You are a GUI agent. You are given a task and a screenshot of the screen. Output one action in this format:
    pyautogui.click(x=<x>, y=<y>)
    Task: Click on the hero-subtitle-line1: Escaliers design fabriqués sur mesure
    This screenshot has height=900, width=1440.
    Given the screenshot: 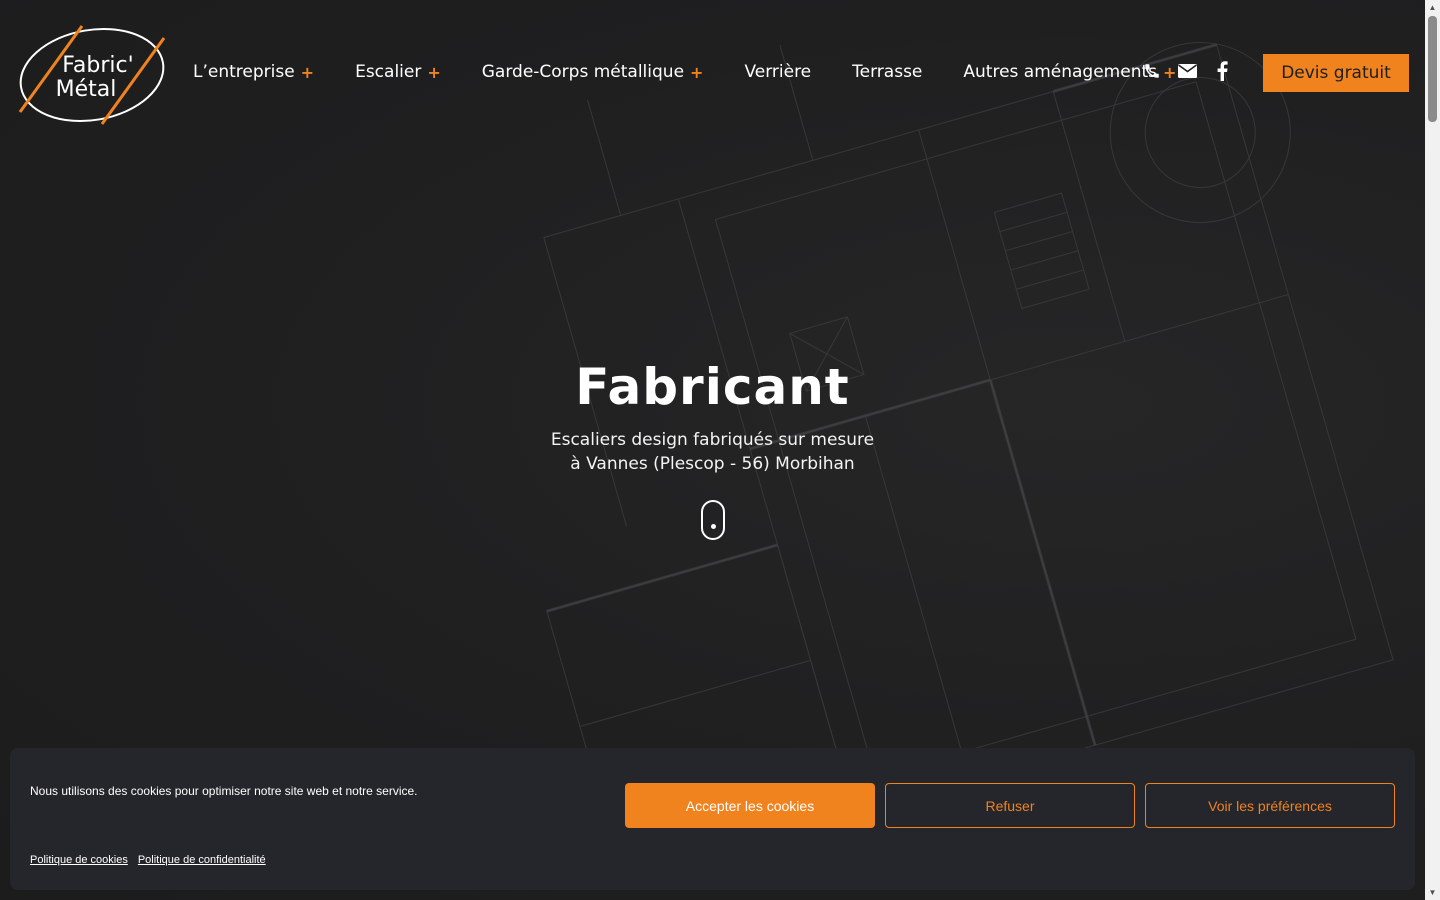 What is the action you would take?
    pyautogui.click(x=712, y=440)
    